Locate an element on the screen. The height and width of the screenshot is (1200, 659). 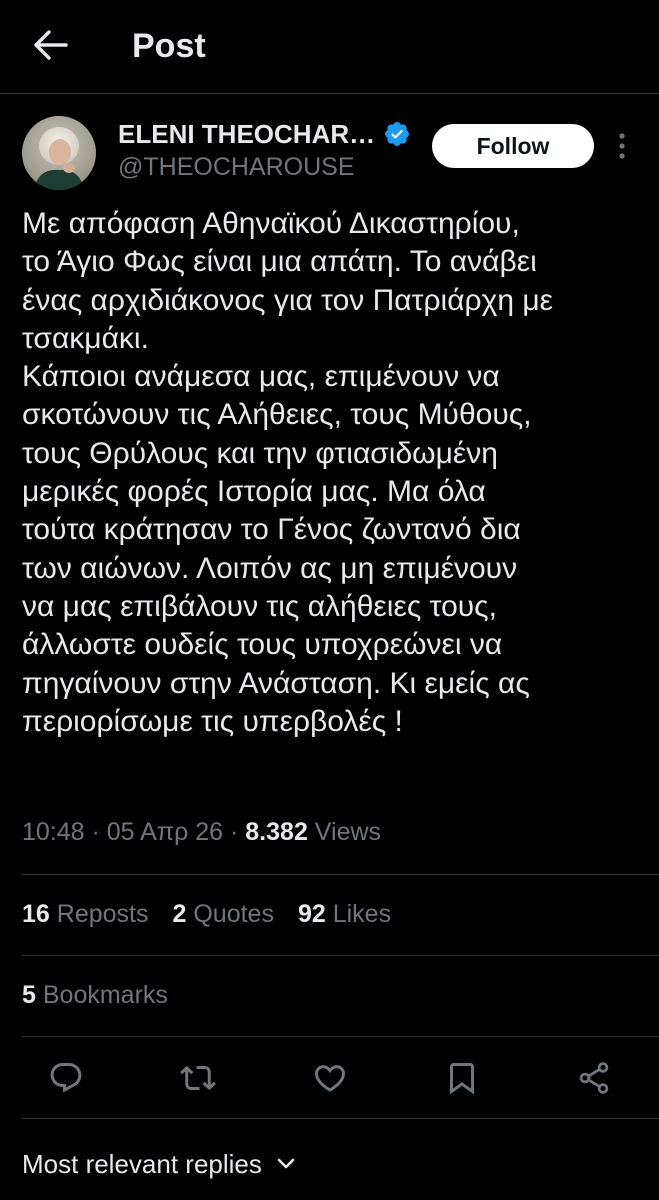
avatar-image is located at coordinates (59, 153).